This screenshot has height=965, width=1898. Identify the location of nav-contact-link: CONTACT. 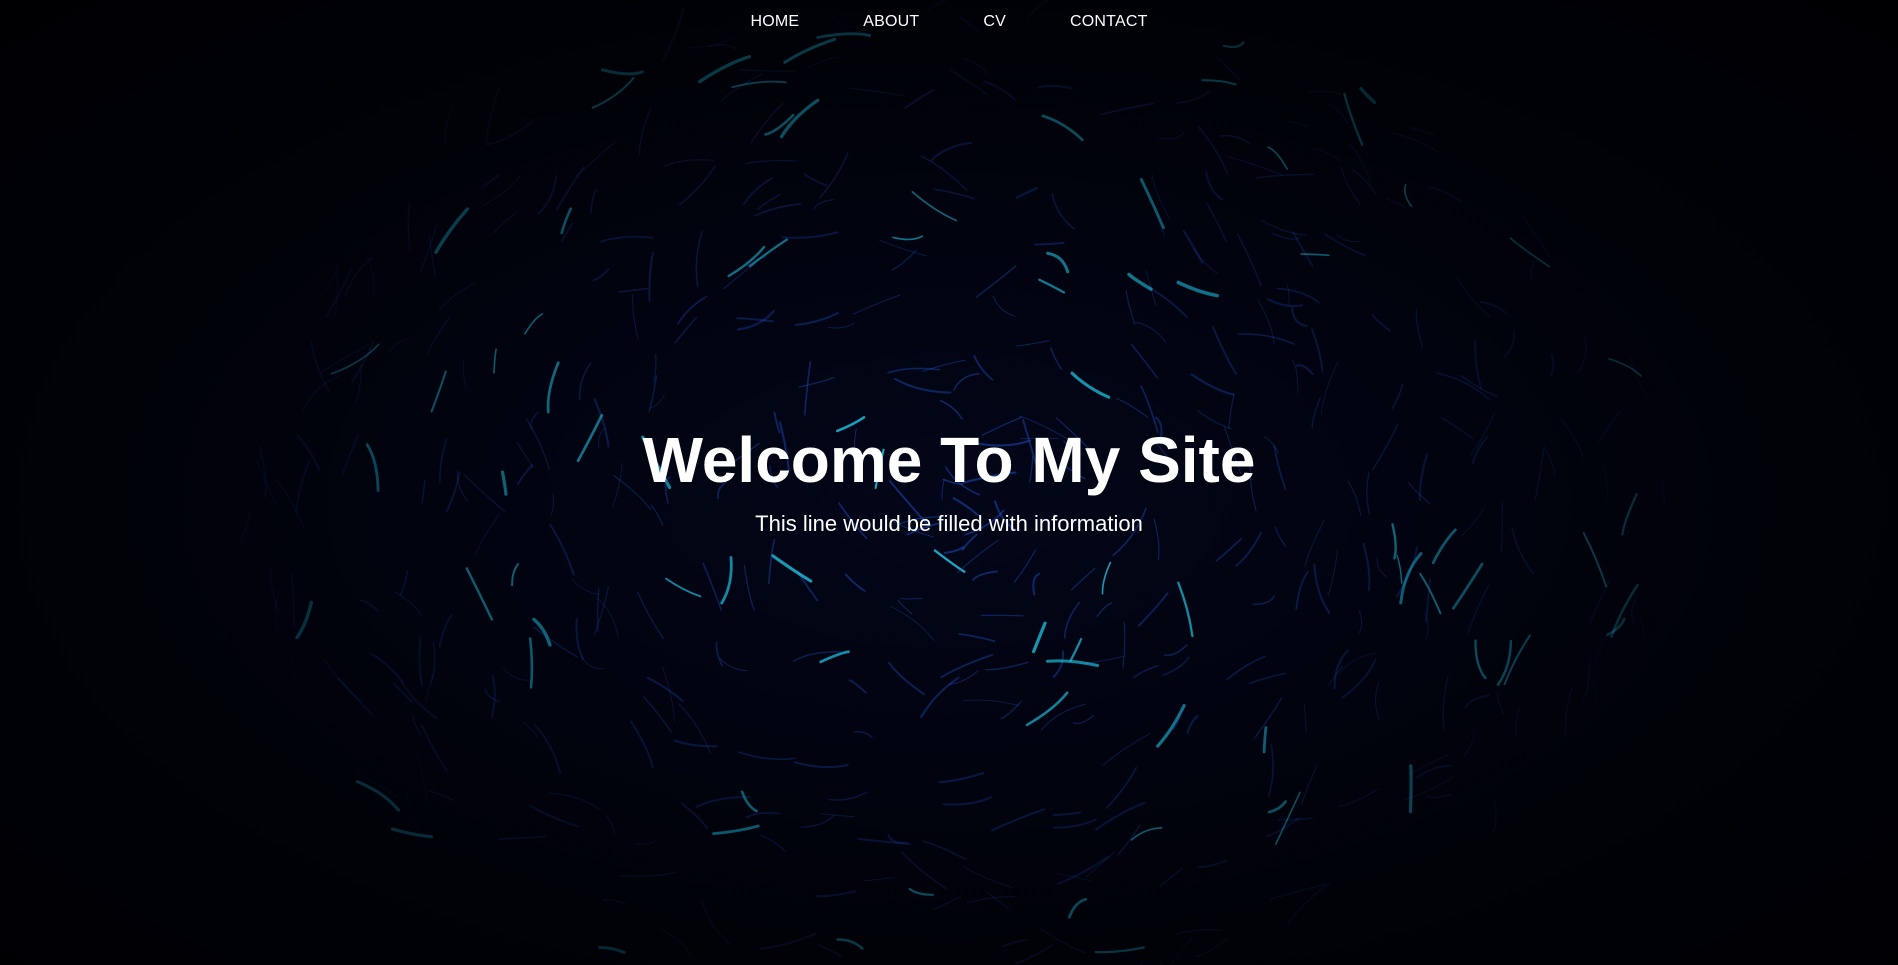
(1109, 22).